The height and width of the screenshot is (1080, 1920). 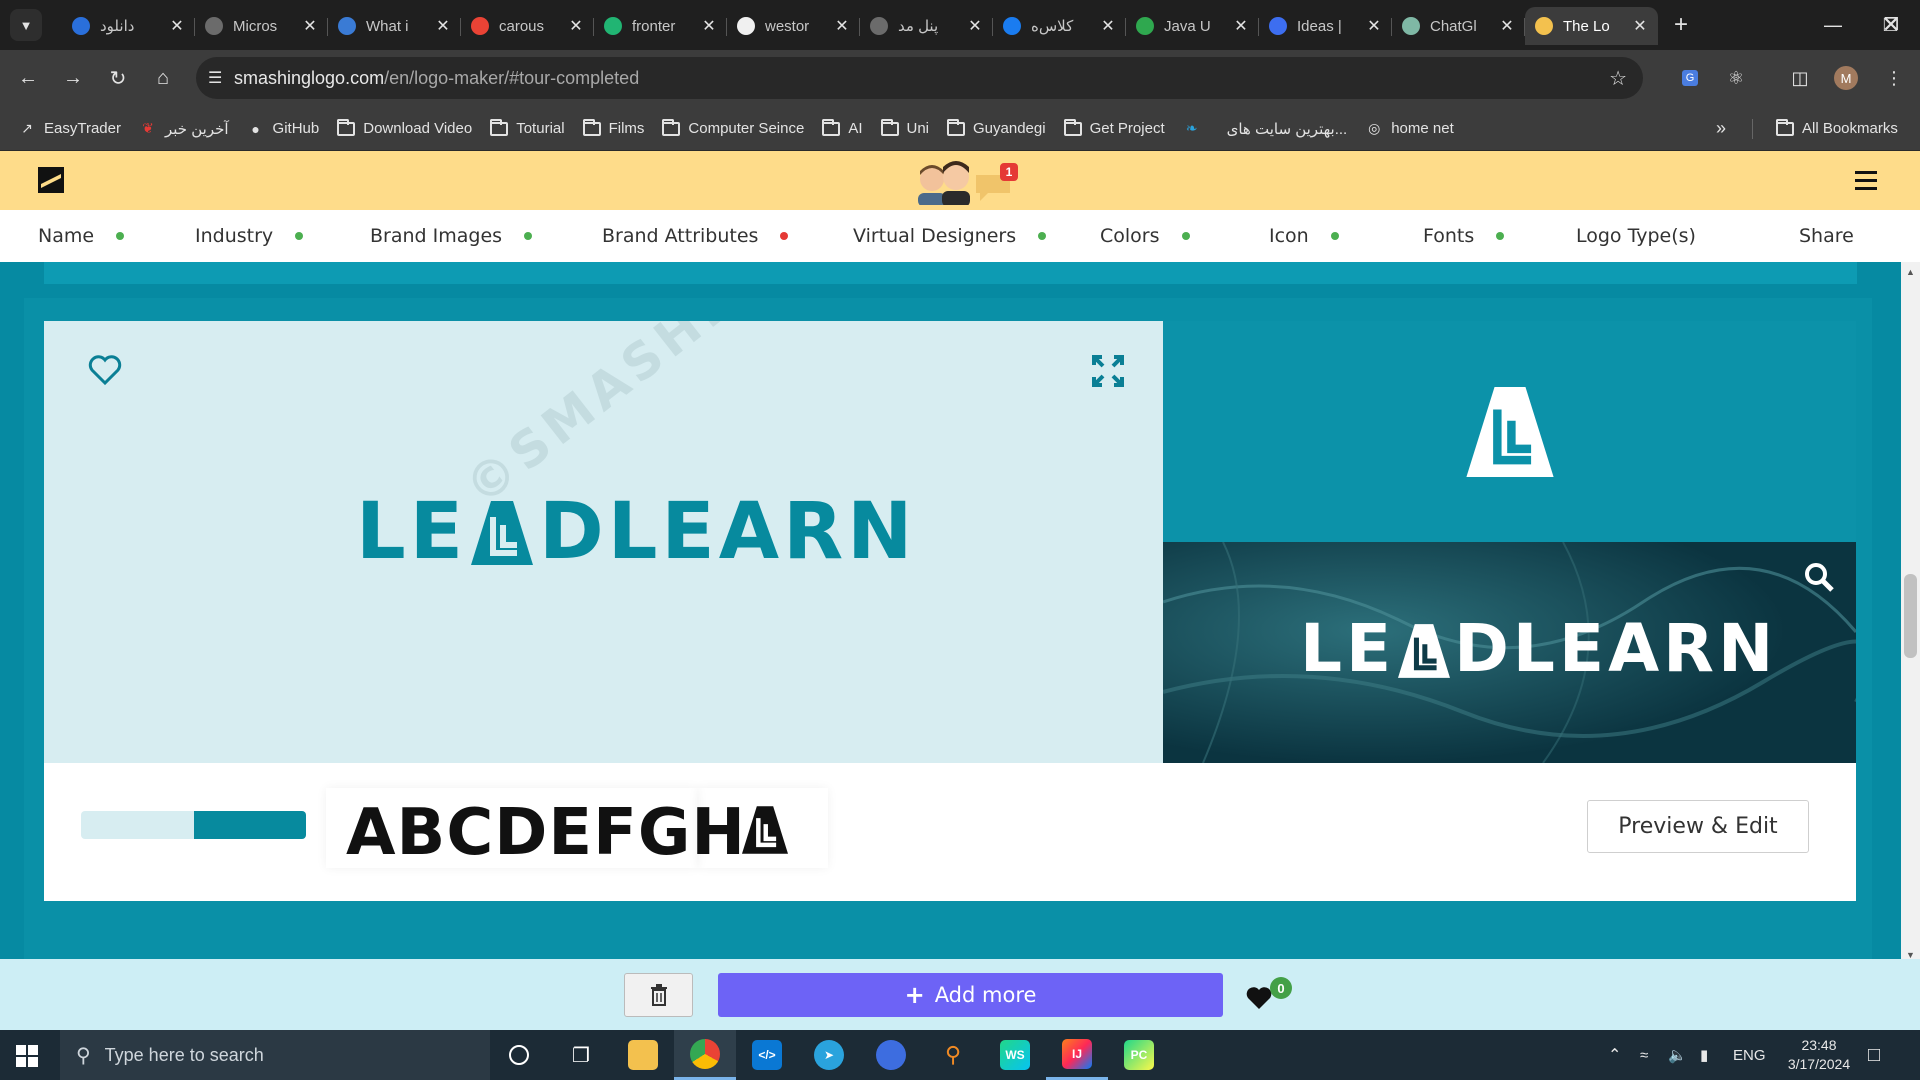 What do you see at coordinates (926, 26) in the screenshot?
I see `browser-tab: پنل مد ✕` at bounding box center [926, 26].